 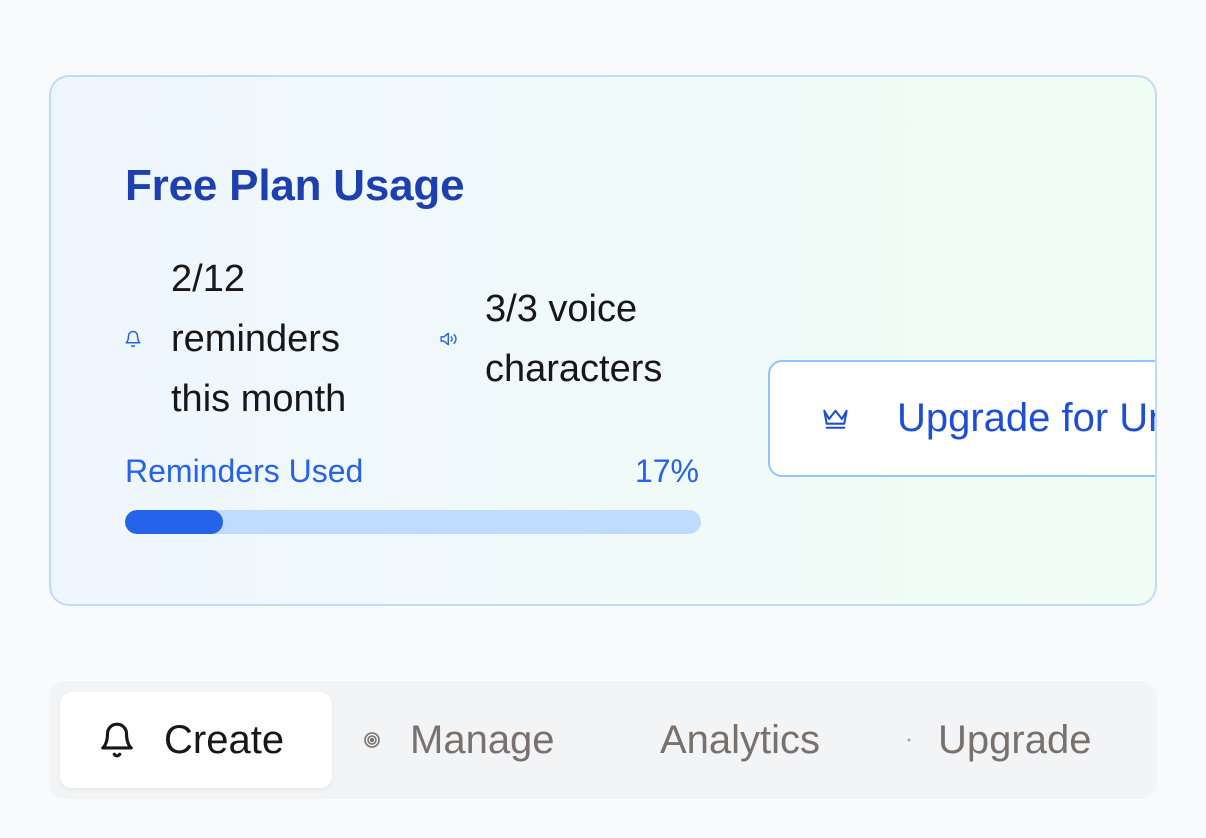 I want to click on reminders-stat: 2/12 reminders this month, so click(x=262, y=339).